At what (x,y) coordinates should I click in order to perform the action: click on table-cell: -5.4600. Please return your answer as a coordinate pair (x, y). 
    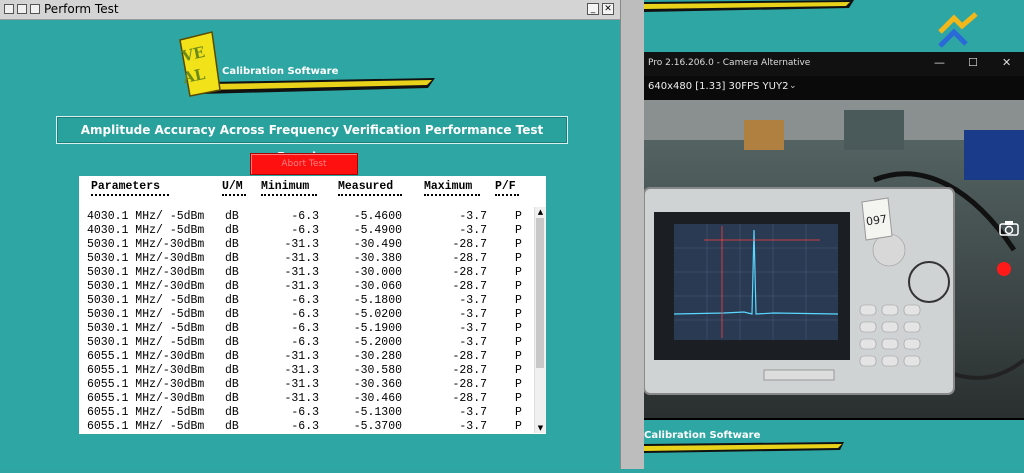
    Looking at the image, I should click on (377, 216).